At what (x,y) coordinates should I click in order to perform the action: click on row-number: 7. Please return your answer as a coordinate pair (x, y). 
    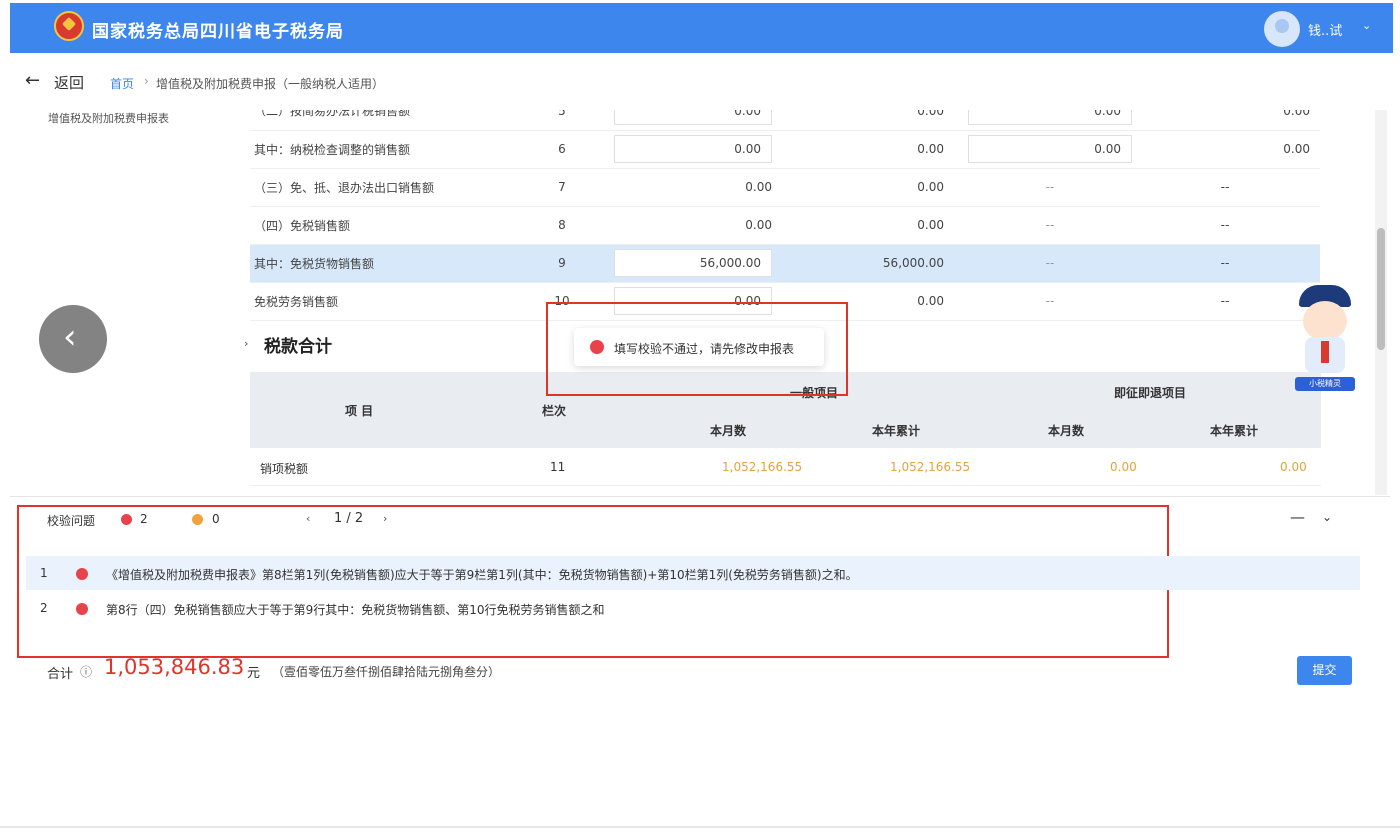
    Looking at the image, I should click on (562, 187).